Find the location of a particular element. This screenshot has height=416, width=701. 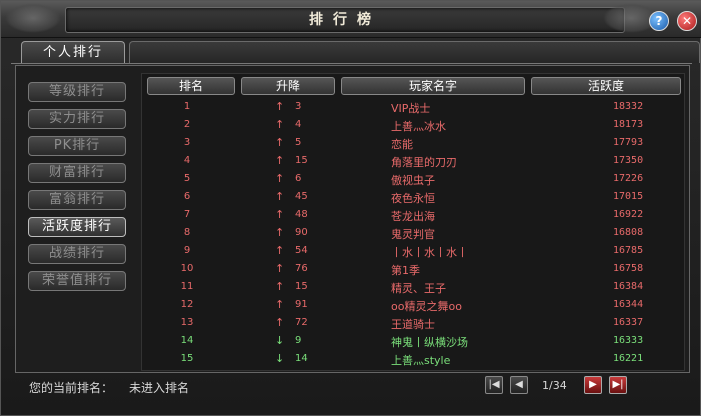

player-name-cell: 上善灬冰水 is located at coordinates (418, 126).